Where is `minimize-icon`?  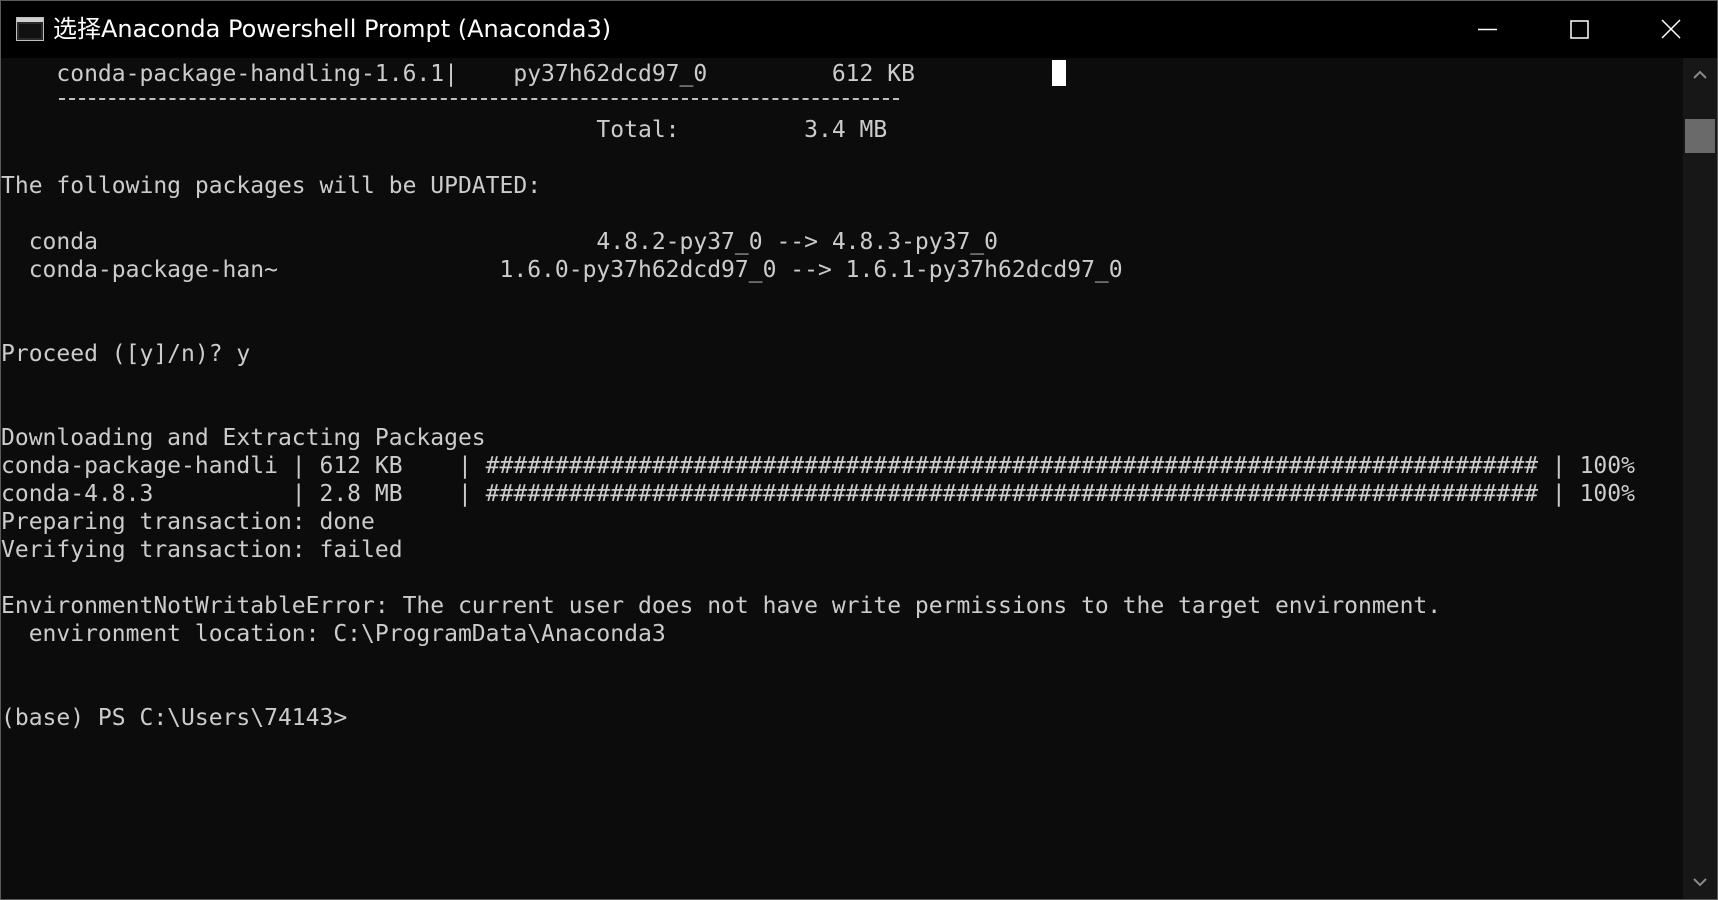 minimize-icon is located at coordinates (1487, 29).